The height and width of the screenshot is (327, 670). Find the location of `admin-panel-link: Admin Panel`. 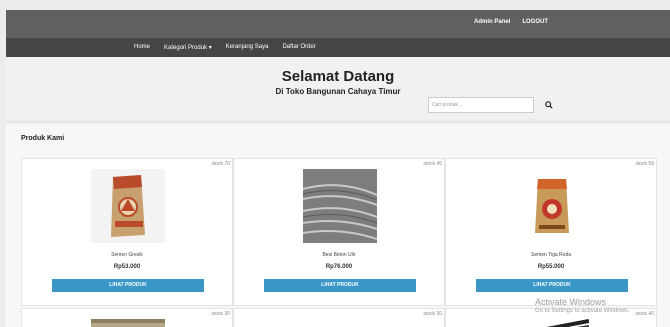

admin-panel-link: Admin Panel is located at coordinates (492, 22).